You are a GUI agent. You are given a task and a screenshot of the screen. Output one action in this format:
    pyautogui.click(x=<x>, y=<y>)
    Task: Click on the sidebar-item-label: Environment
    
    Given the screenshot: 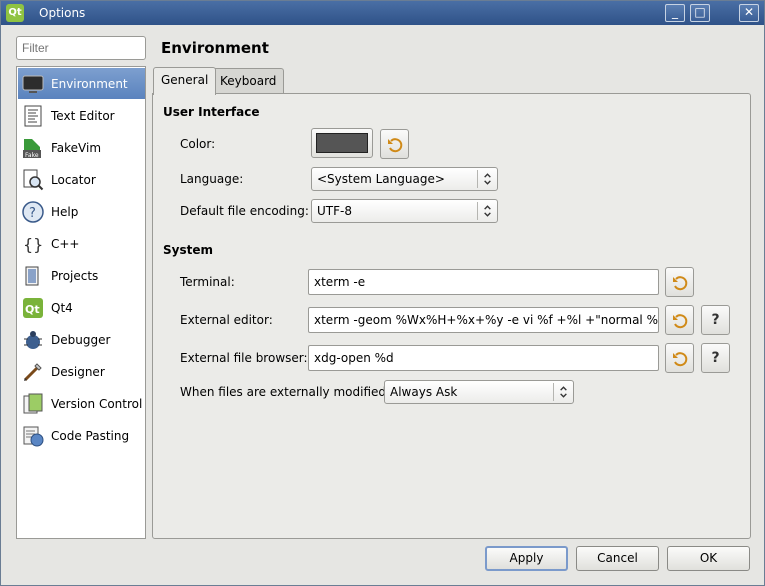 What is the action you would take?
    pyautogui.click(x=89, y=84)
    